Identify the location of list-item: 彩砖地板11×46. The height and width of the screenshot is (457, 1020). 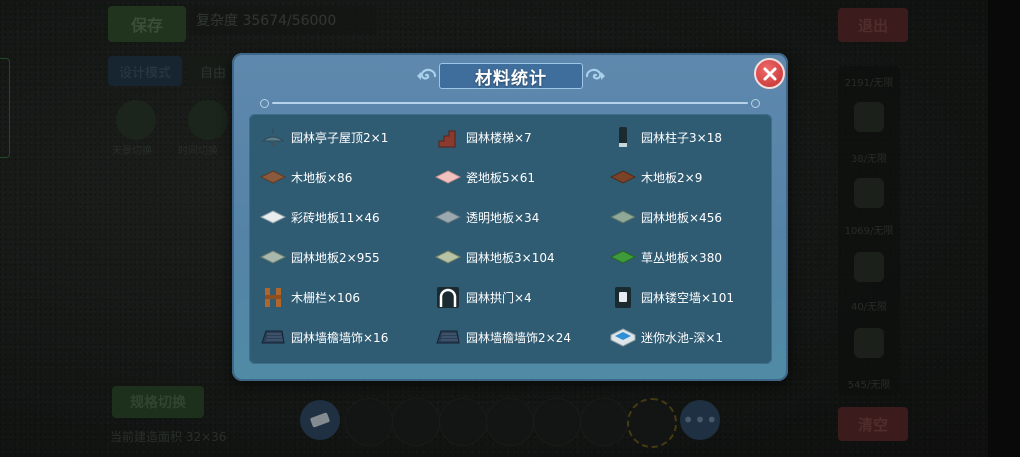
(344, 217).